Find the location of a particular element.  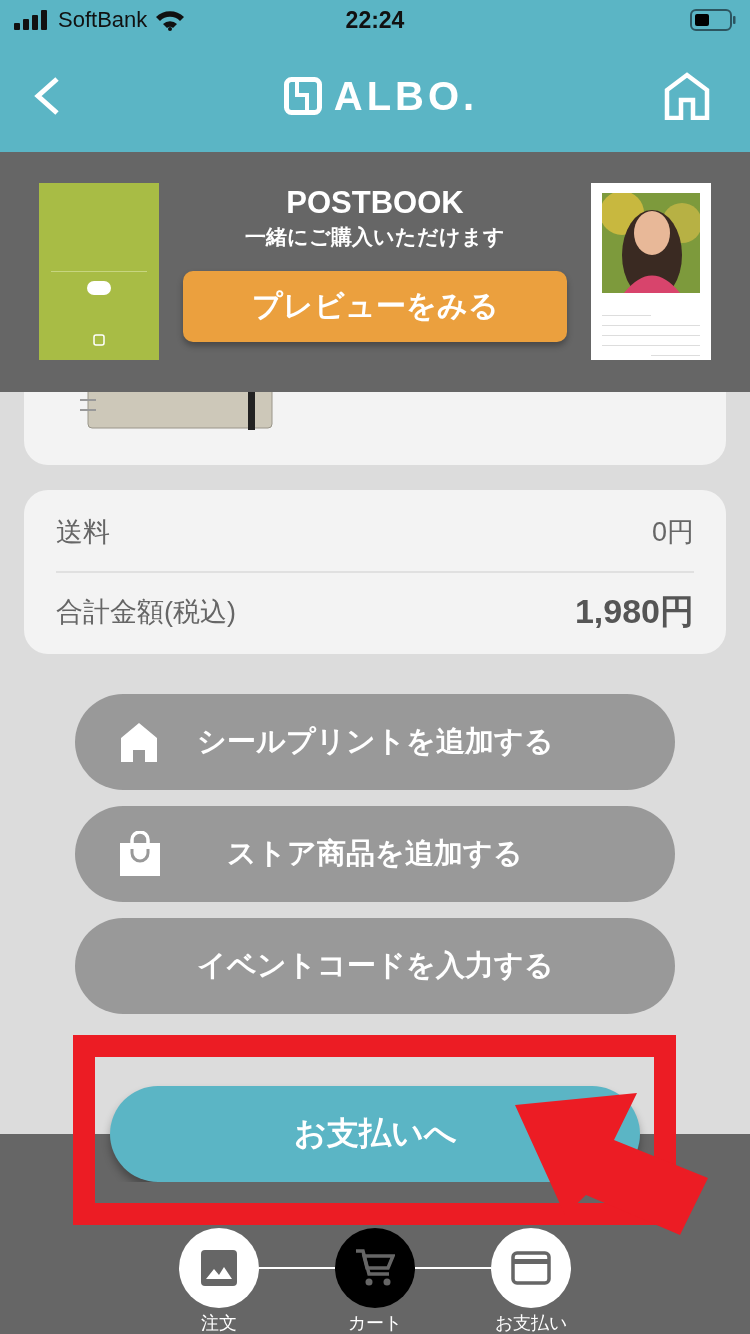

logo-icon is located at coordinates (302, 96).